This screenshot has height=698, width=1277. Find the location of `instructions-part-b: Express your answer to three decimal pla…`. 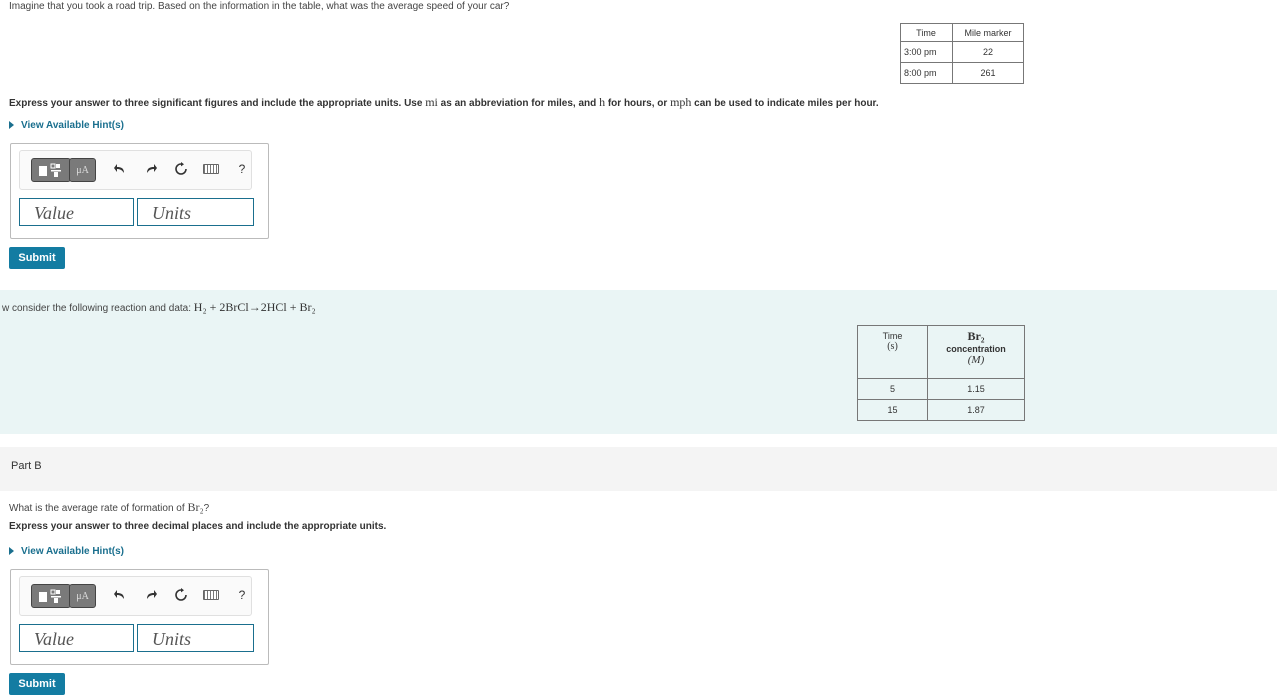

instructions-part-b: Express your answer to three decimal pla… is located at coordinates (198, 526).